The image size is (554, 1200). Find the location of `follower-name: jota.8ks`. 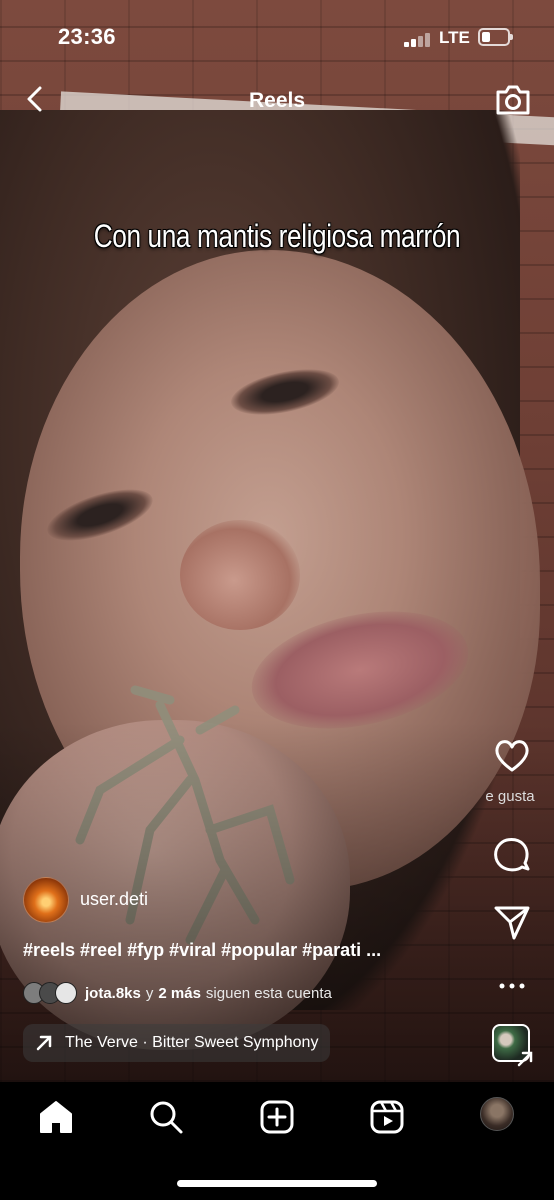

follower-name: jota.8ks is located at coordinates (113, 993).